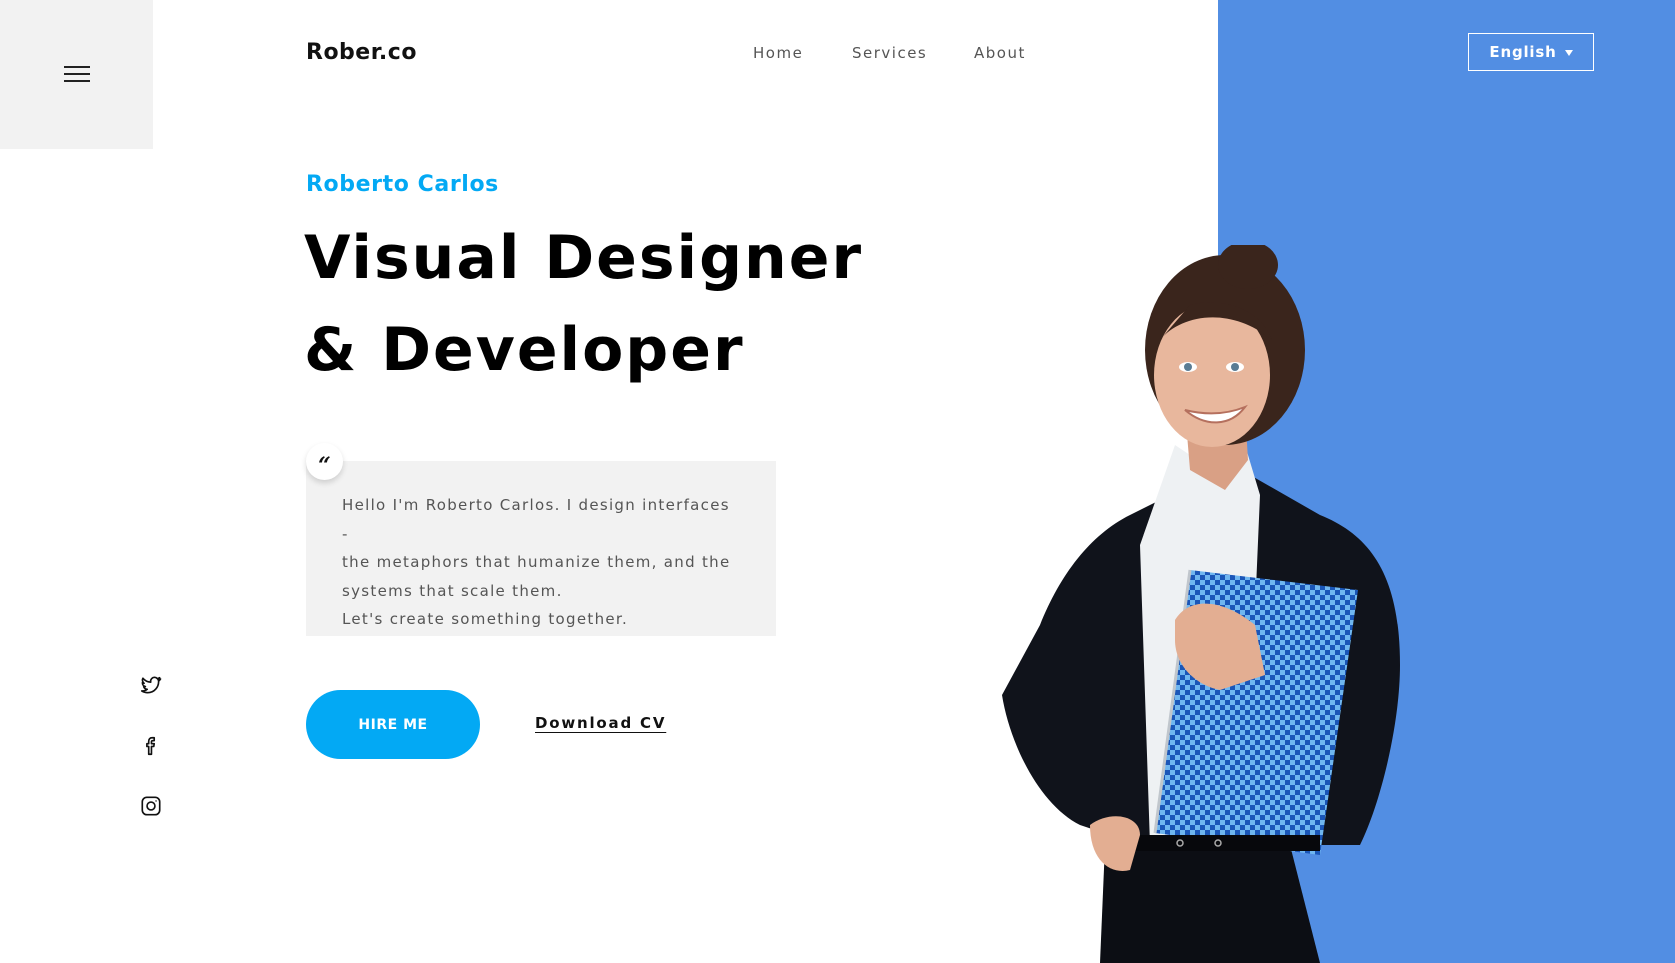 Image resolution: width=1675 pixels, height=963 pixels. What do you see at coordinates (584, 258) in the screenshot?
I see `headline-line-1: Visual Designer` at bounding box center [584, 258].